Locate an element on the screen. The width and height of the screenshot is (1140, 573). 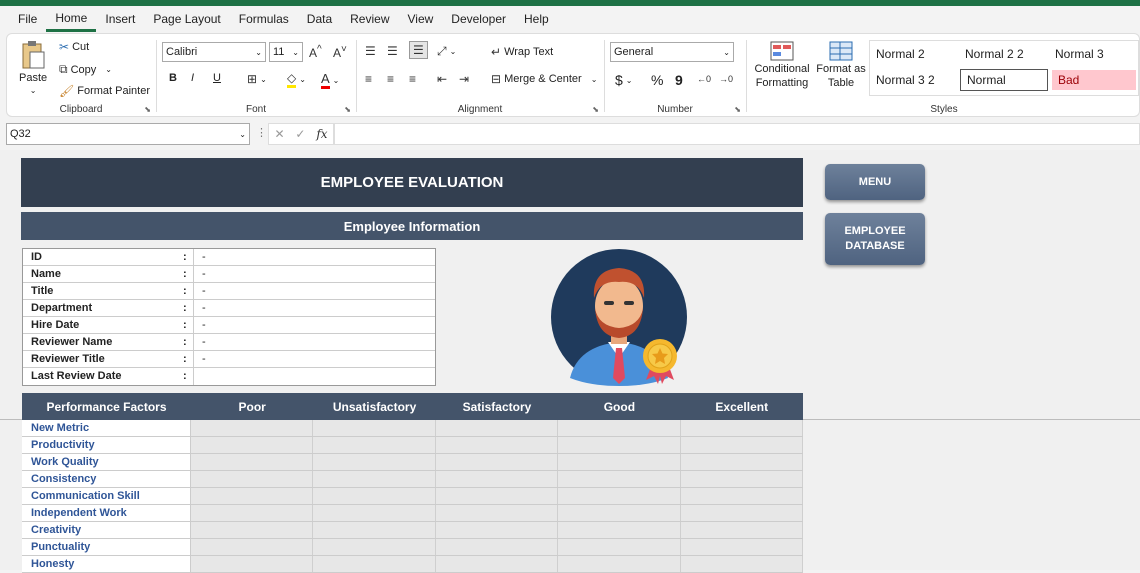
orientation-button: ⤢ ⌄ is located at coordinates (446, 51).